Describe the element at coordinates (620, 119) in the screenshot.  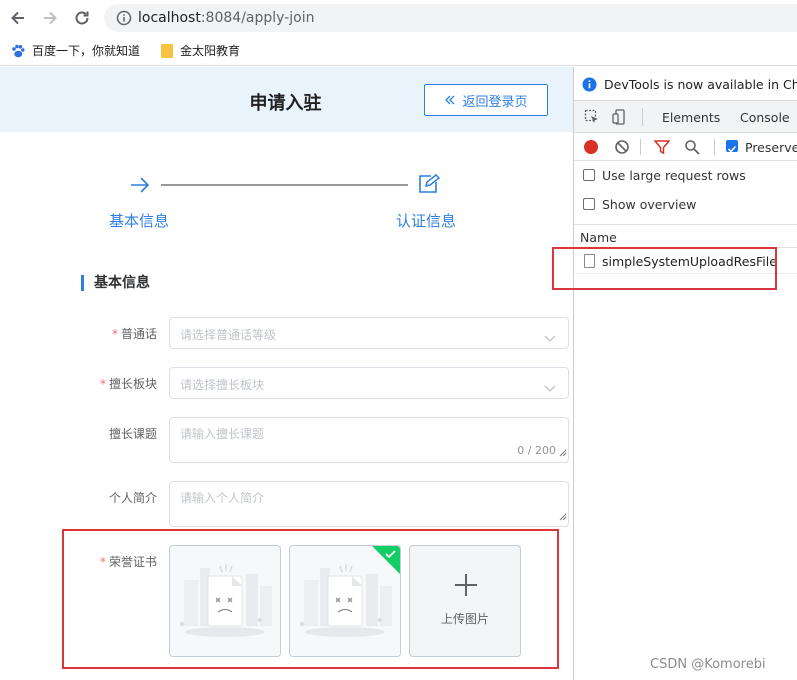
I see `device-toolbar-icon` at that location.